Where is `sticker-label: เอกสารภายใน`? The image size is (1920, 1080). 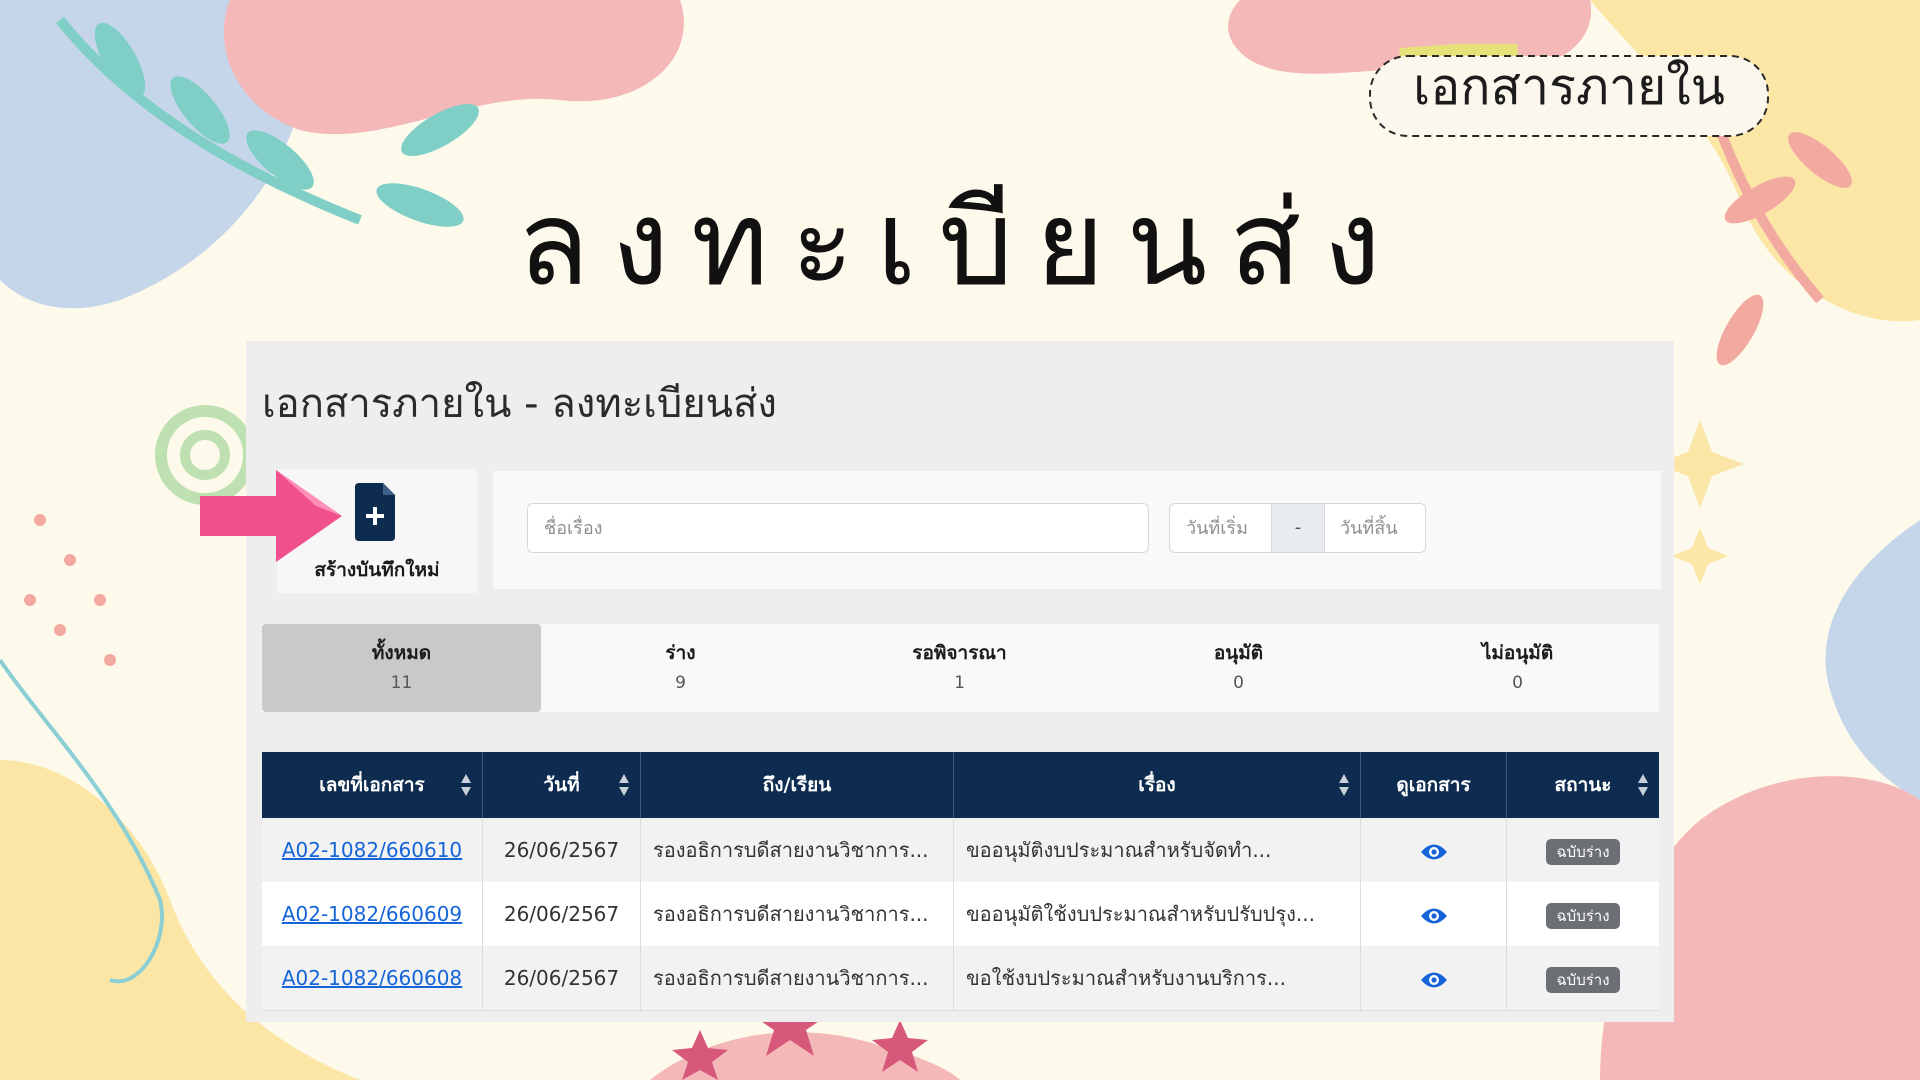 sticker-label: เอกสารภายใน is located at coordinates (1569, 87).